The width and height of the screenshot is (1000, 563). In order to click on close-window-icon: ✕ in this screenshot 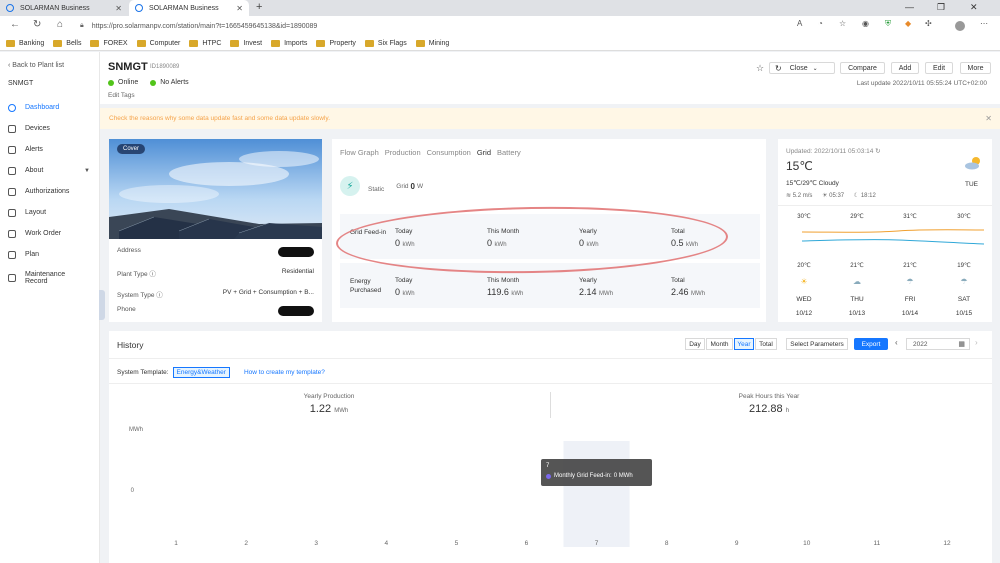, I will do `click(974, 7)`.